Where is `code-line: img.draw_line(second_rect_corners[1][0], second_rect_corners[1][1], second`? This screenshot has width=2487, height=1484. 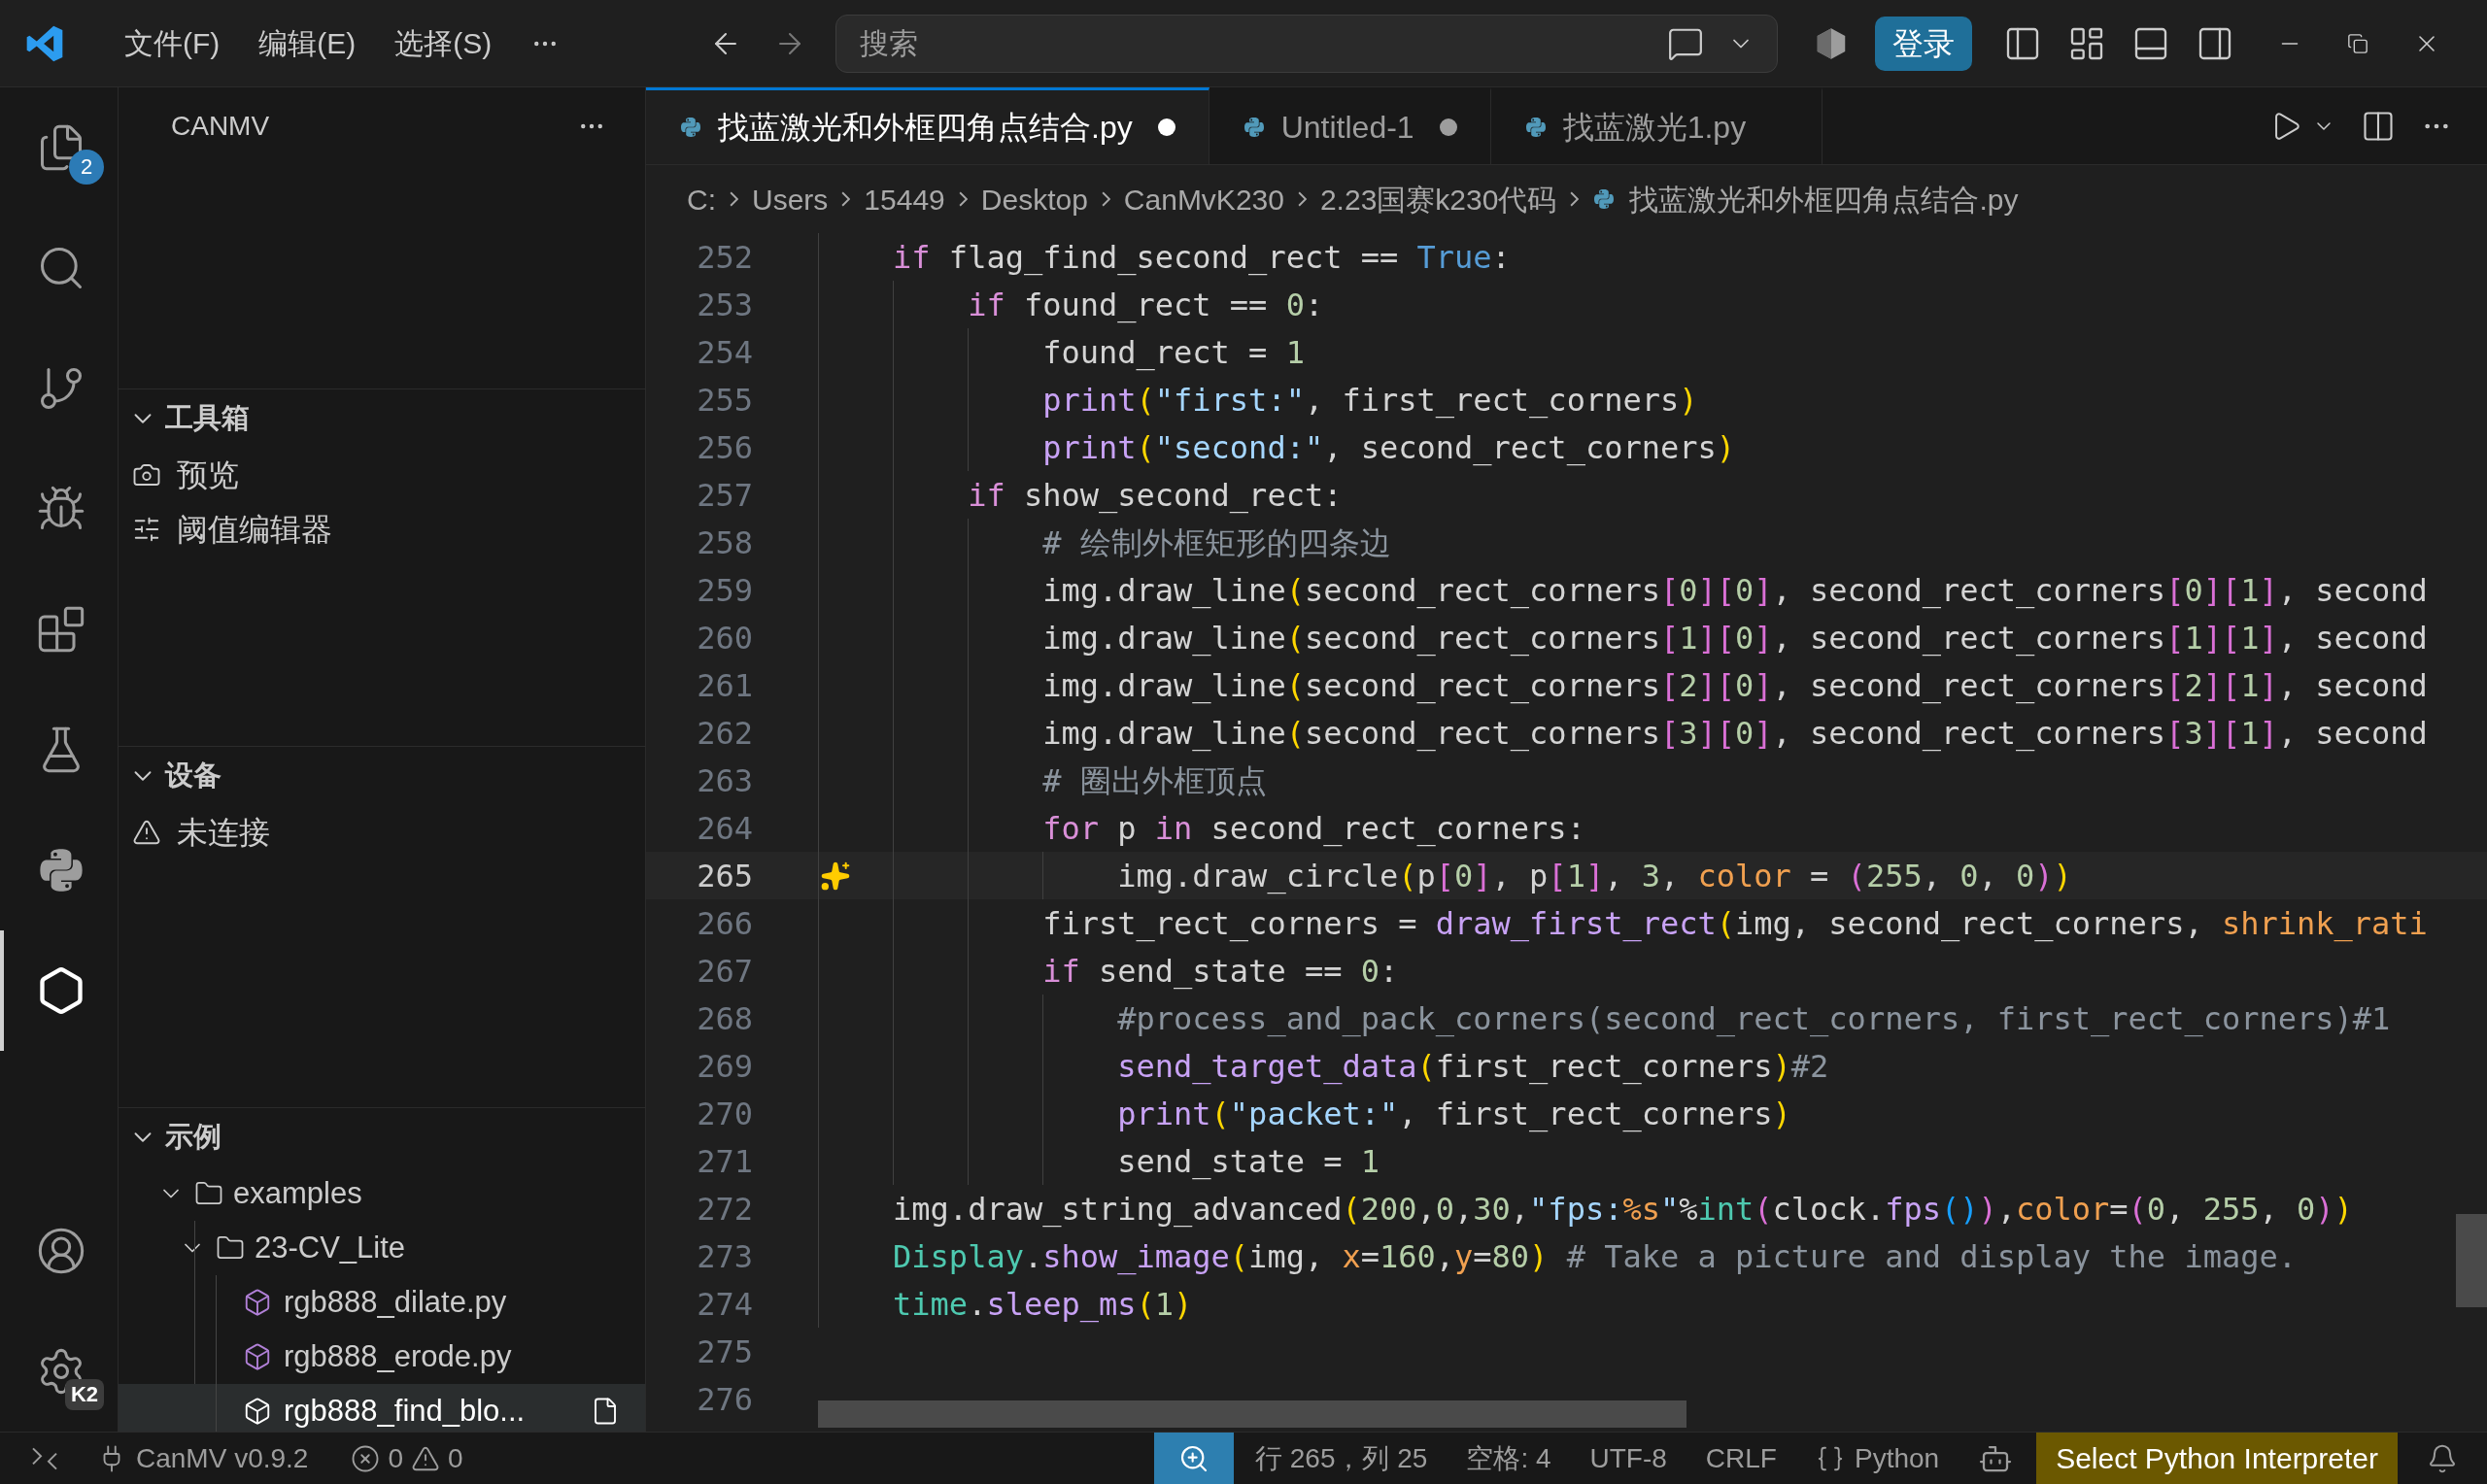 code-line: img.draw_line(second_rect_corners[1][0], second_rect_corners[1][1], second is located at coordinates (1735, 638).